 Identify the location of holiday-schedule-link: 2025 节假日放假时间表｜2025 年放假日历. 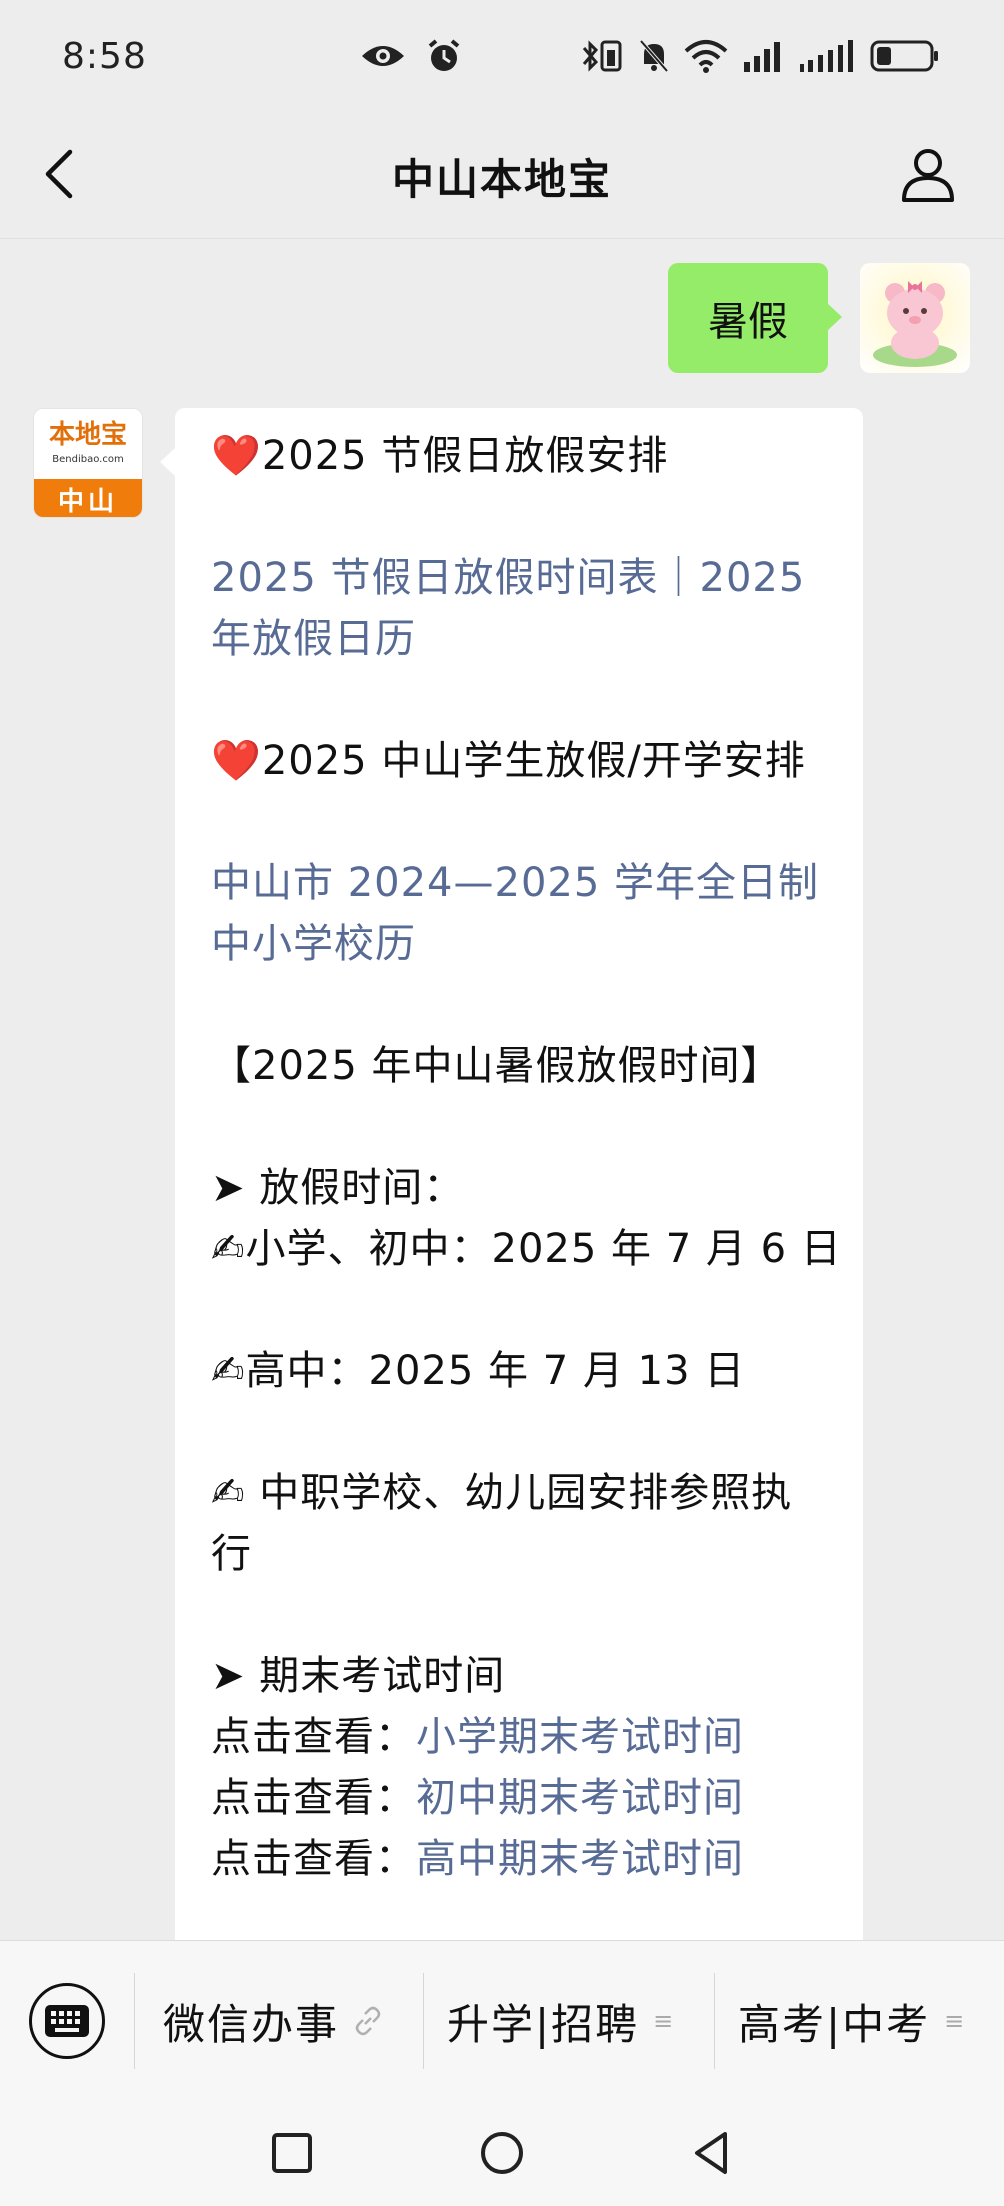
(521, 609).